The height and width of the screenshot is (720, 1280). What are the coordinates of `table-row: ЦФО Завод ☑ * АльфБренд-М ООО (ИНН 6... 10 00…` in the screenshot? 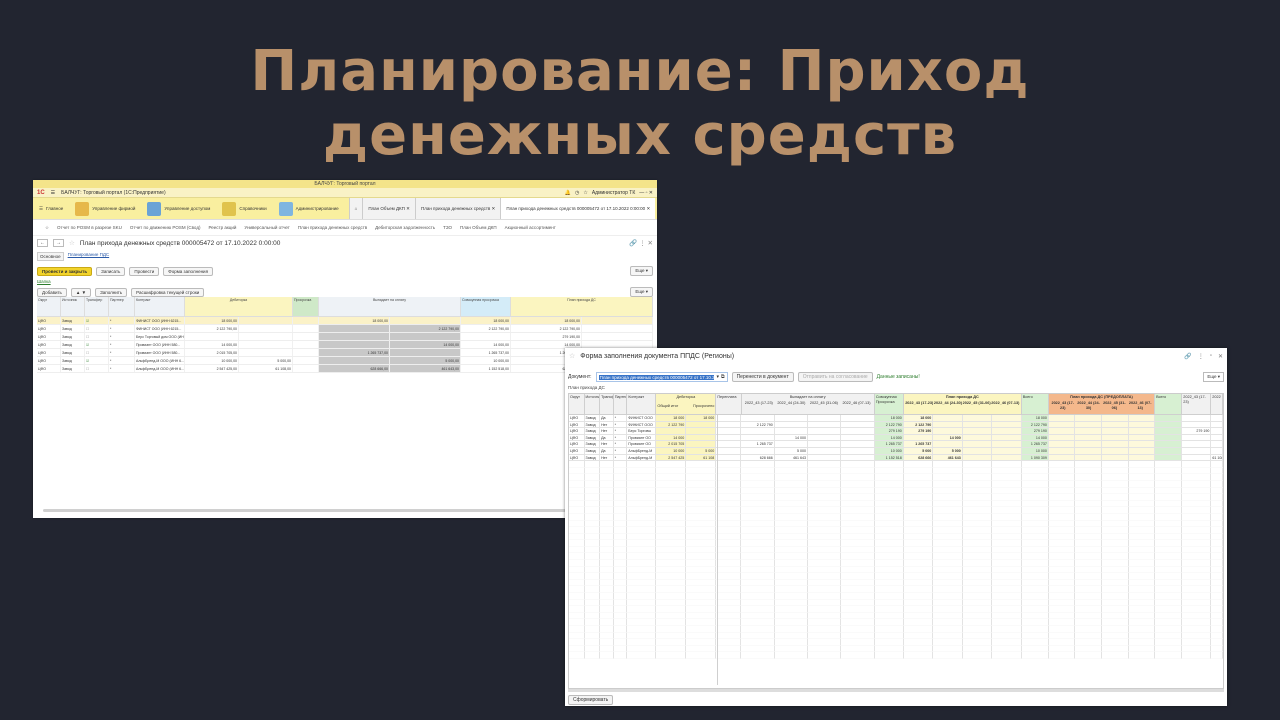 It's located at (345, 361).